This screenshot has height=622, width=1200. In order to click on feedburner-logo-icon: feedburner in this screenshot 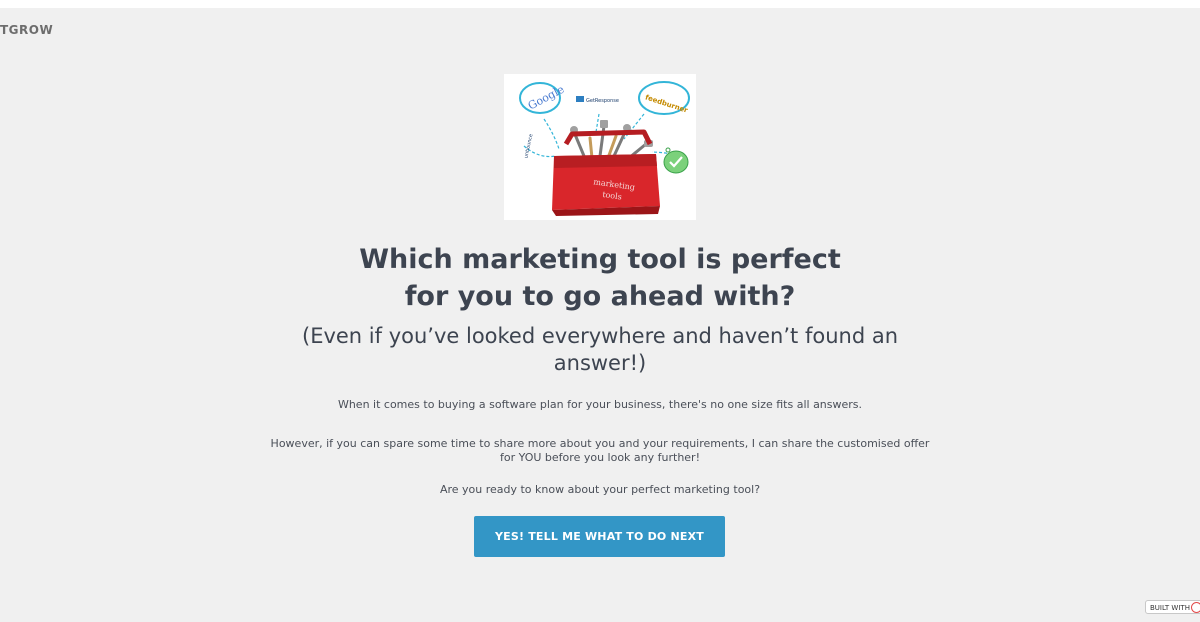, I will do `click(664, 98)`.